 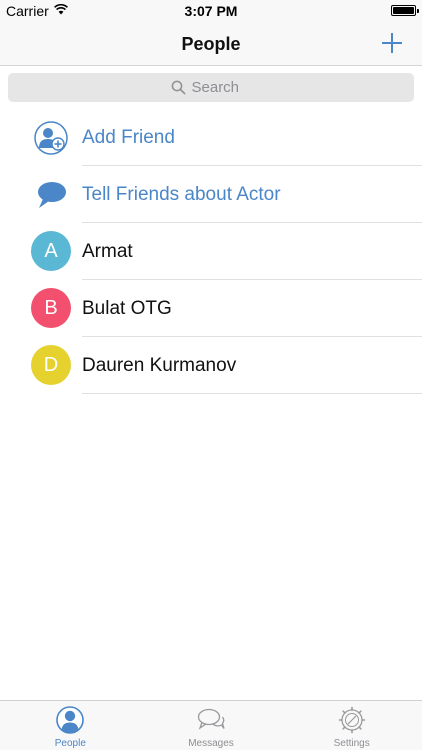 I want to click on navigation-bar: People, so click(x=211, y=44).